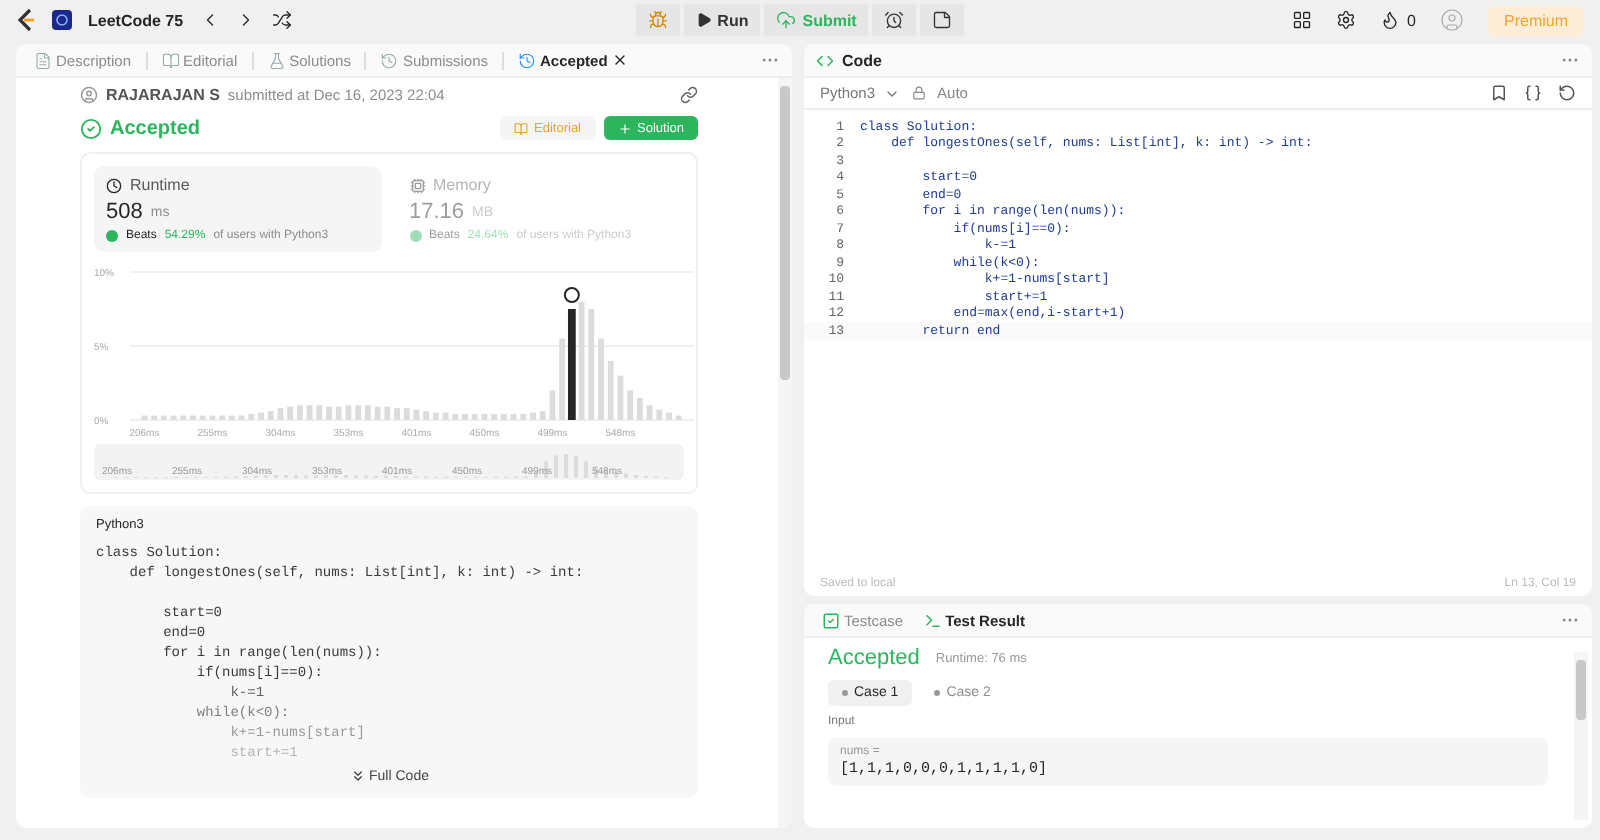  I want to click on document-icon, so click(43, 60).